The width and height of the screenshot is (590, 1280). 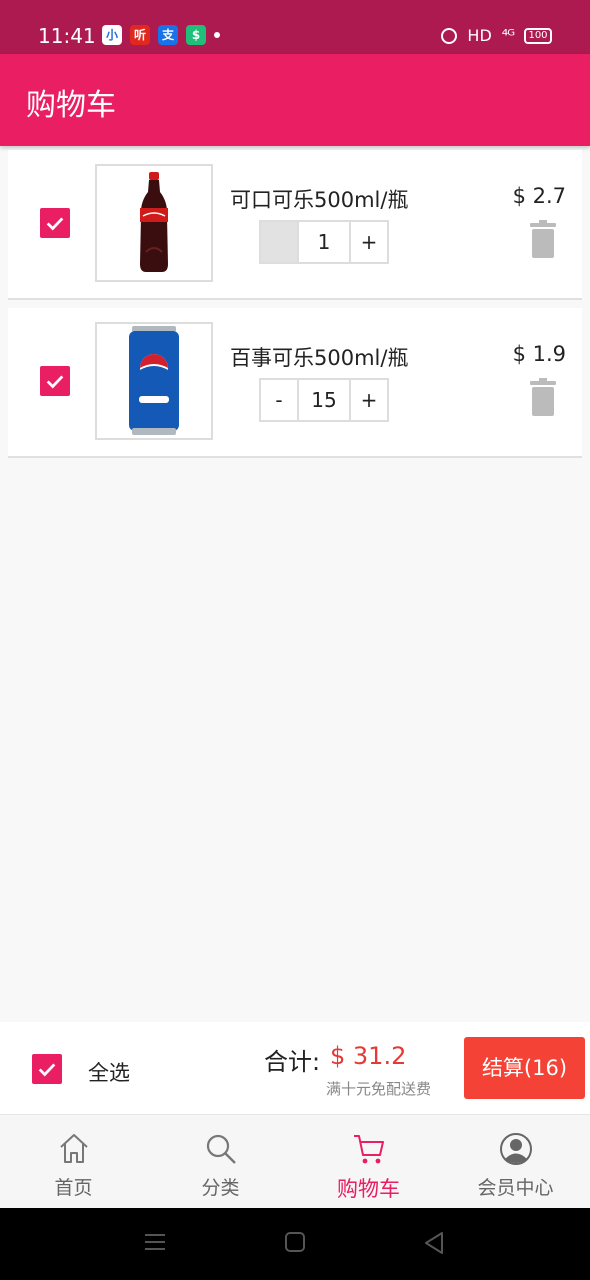 I want to click on quantity-stepper: 1 +, so click(x=324, y=242).